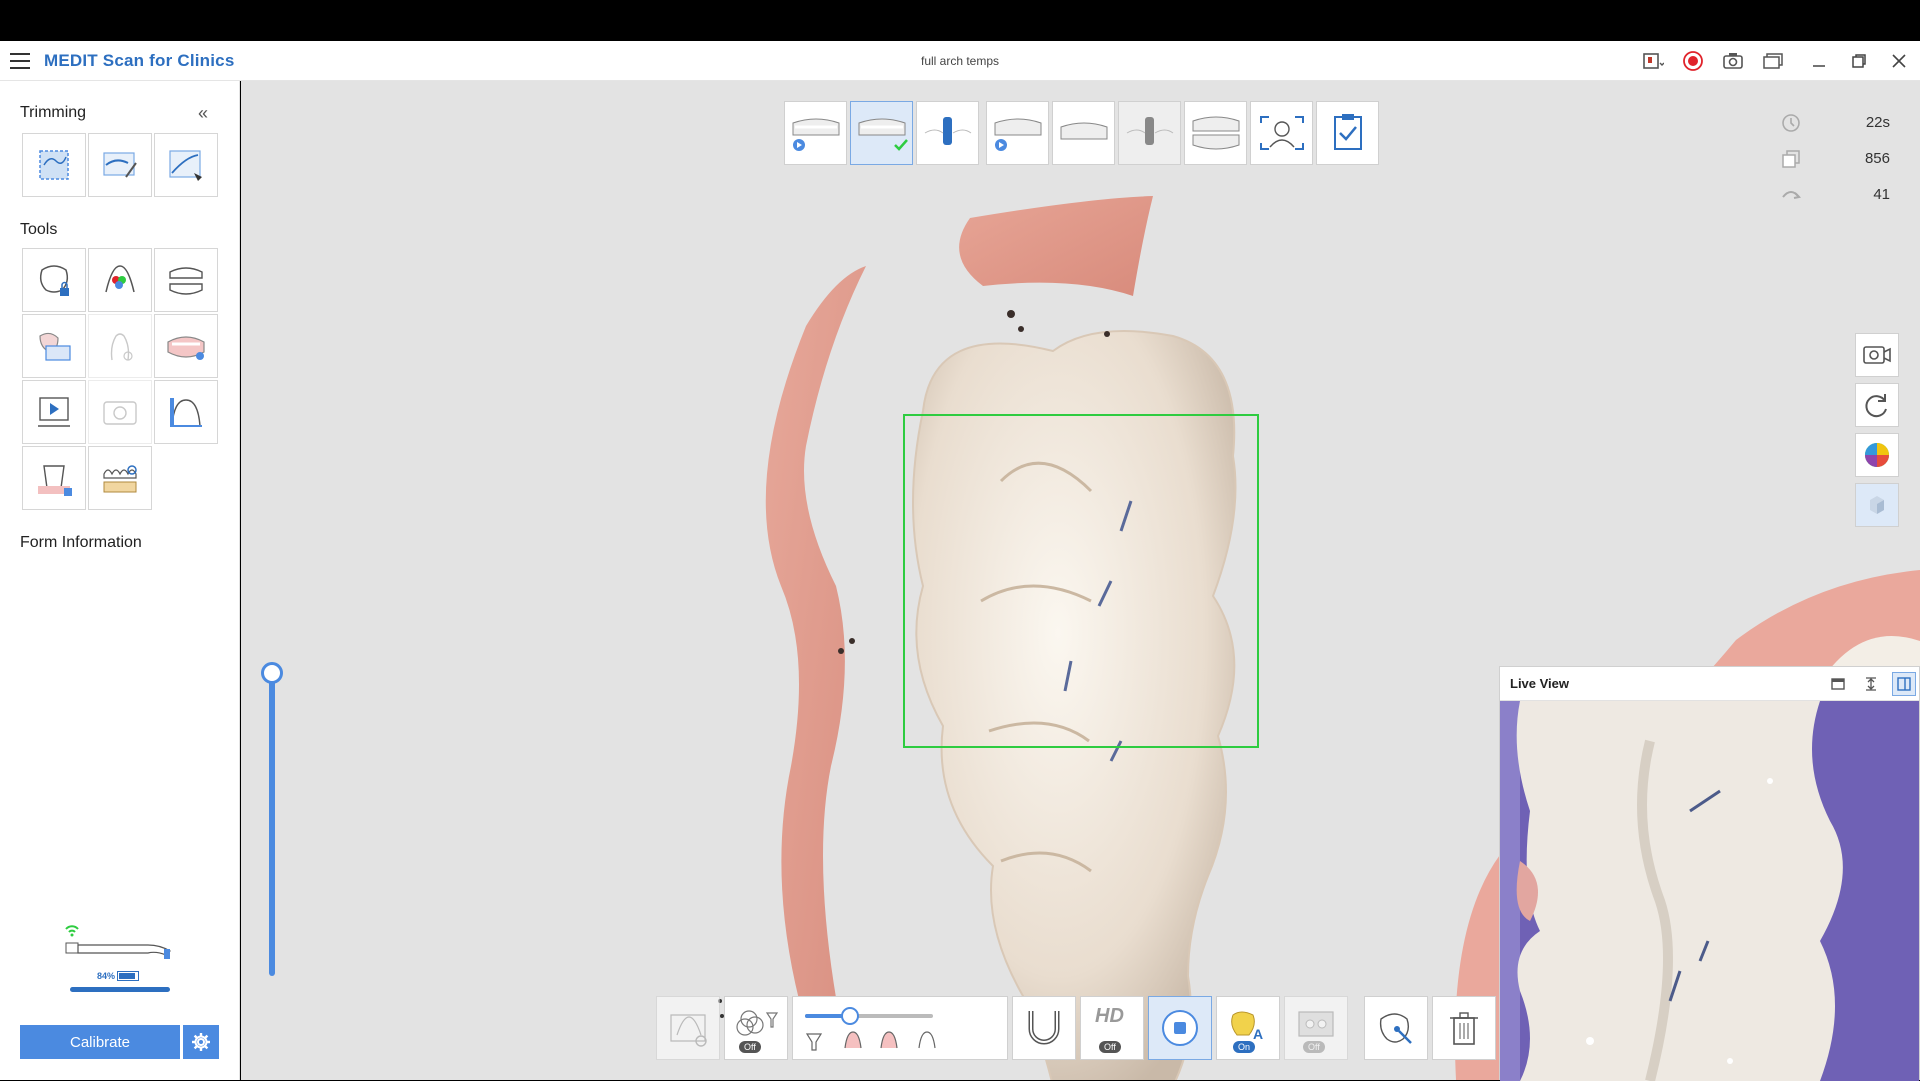 This screenshot has width=1920, height=1081. I want to click on title-bar: MEDIT Scan for Clinics full arch temps, so click(960, 61).